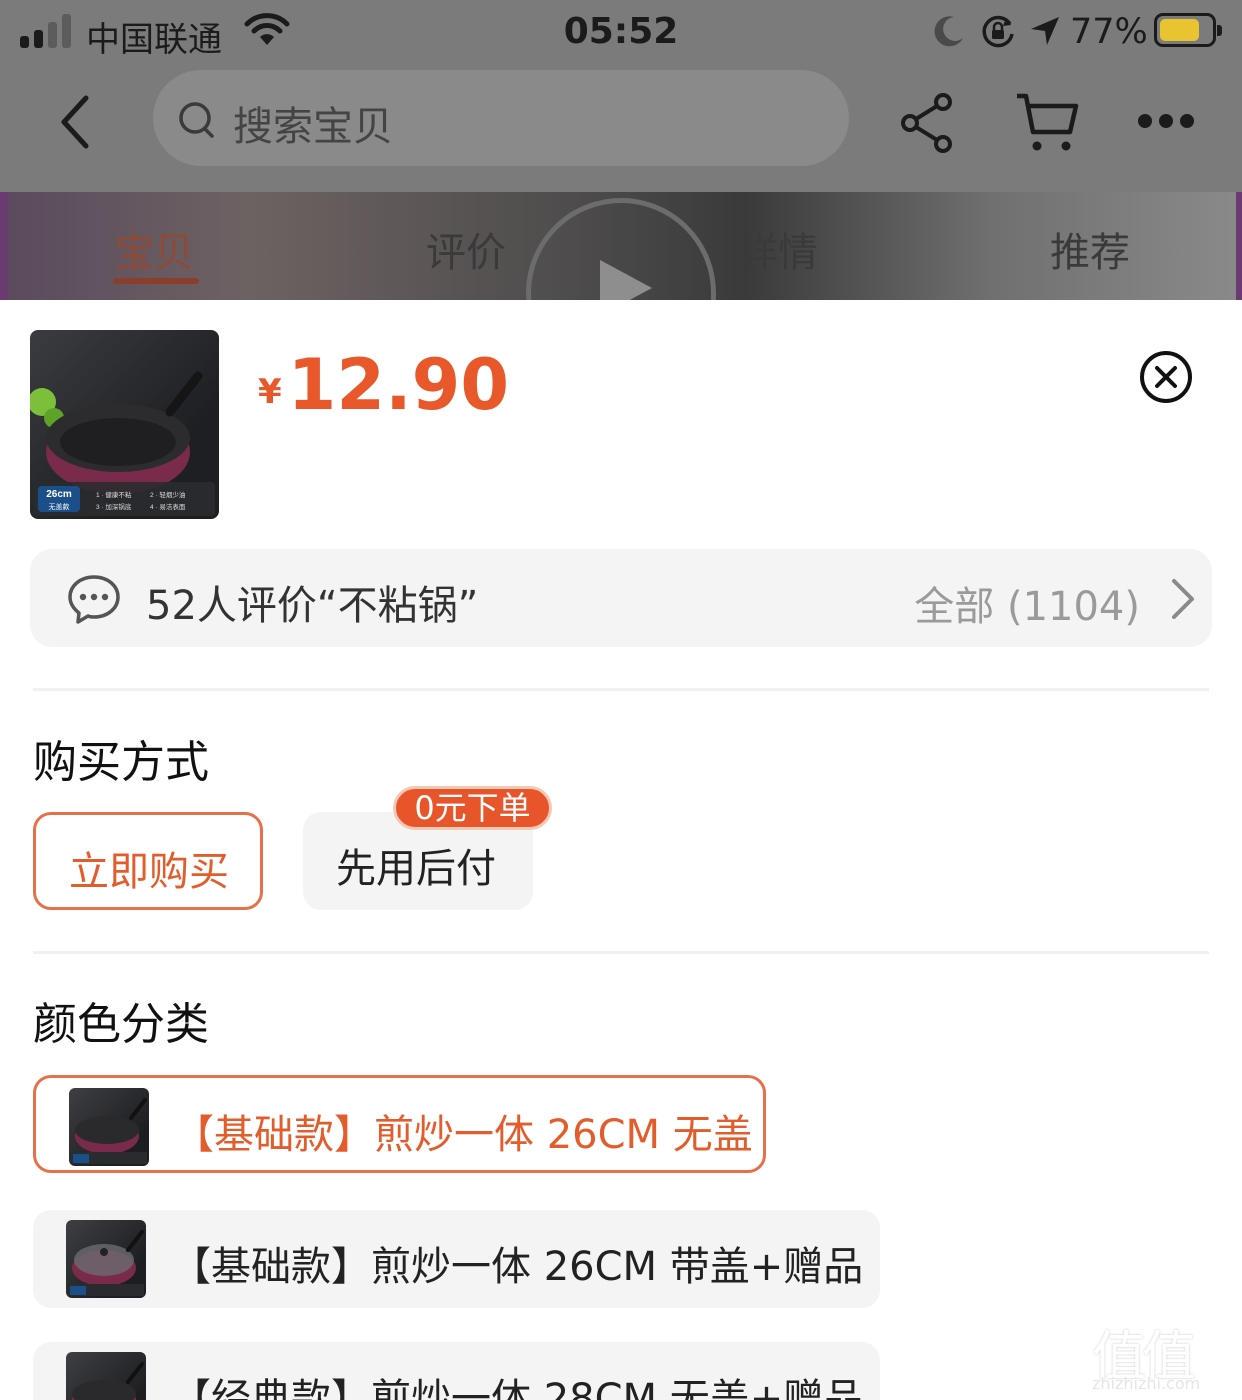 Image resolution: width=1242 pixels, height=1400 pixels. What do you see at coordinates (121, 762) in the screenshot?
I see `purchase-method-title: 购买方式` at bounding box center [121, 762].